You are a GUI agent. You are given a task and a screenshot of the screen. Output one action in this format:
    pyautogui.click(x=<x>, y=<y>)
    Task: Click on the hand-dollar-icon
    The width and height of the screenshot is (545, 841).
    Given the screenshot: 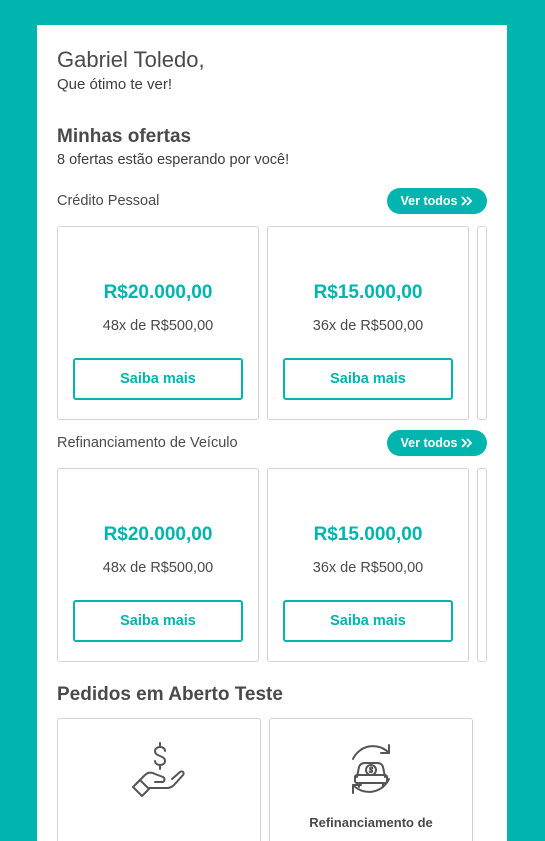 What is the action you would take?
    pyautogui.click(x=158, y=769)
    